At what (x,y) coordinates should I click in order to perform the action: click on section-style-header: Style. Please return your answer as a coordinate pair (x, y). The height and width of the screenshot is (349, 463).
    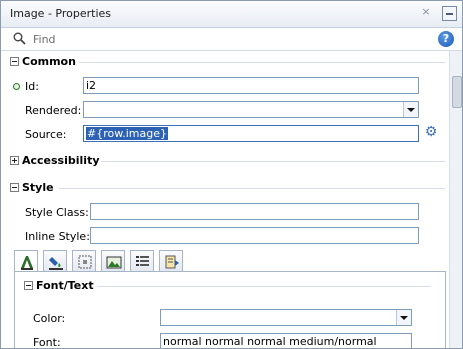
    Looking at the image, I should click on (225, 188).